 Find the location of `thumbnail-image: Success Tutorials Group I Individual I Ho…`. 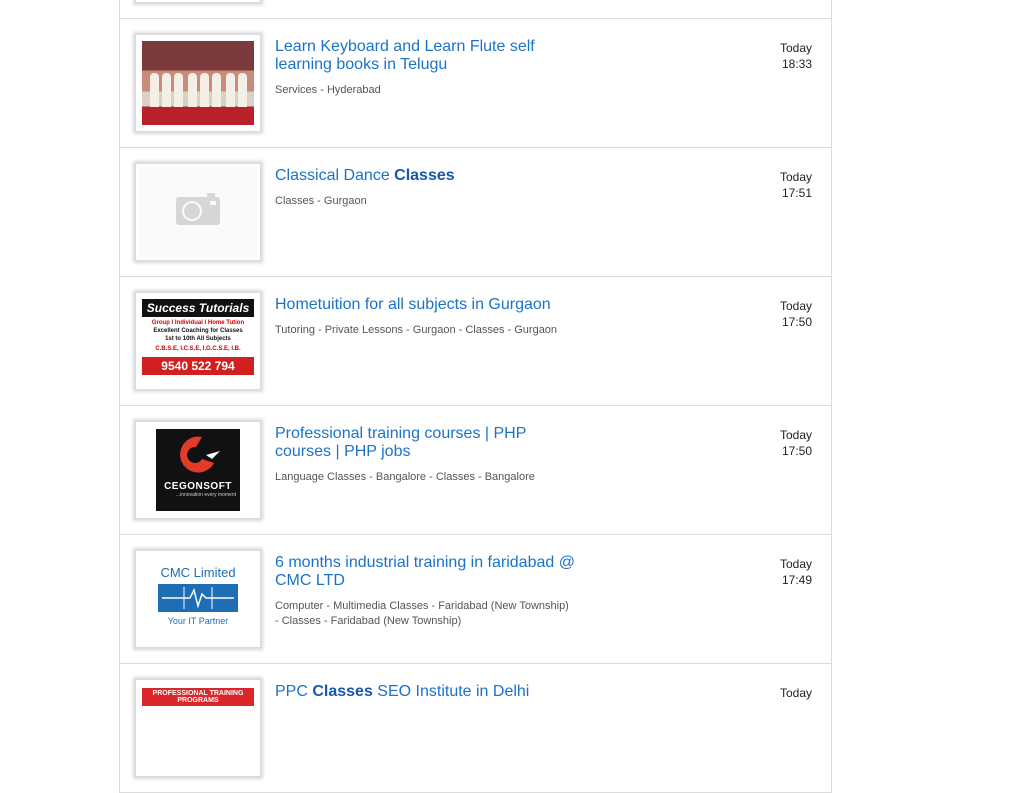

thumbnail-image: Success Tutorials Group I Individual I Ho… is located at coordinates (198, 341).